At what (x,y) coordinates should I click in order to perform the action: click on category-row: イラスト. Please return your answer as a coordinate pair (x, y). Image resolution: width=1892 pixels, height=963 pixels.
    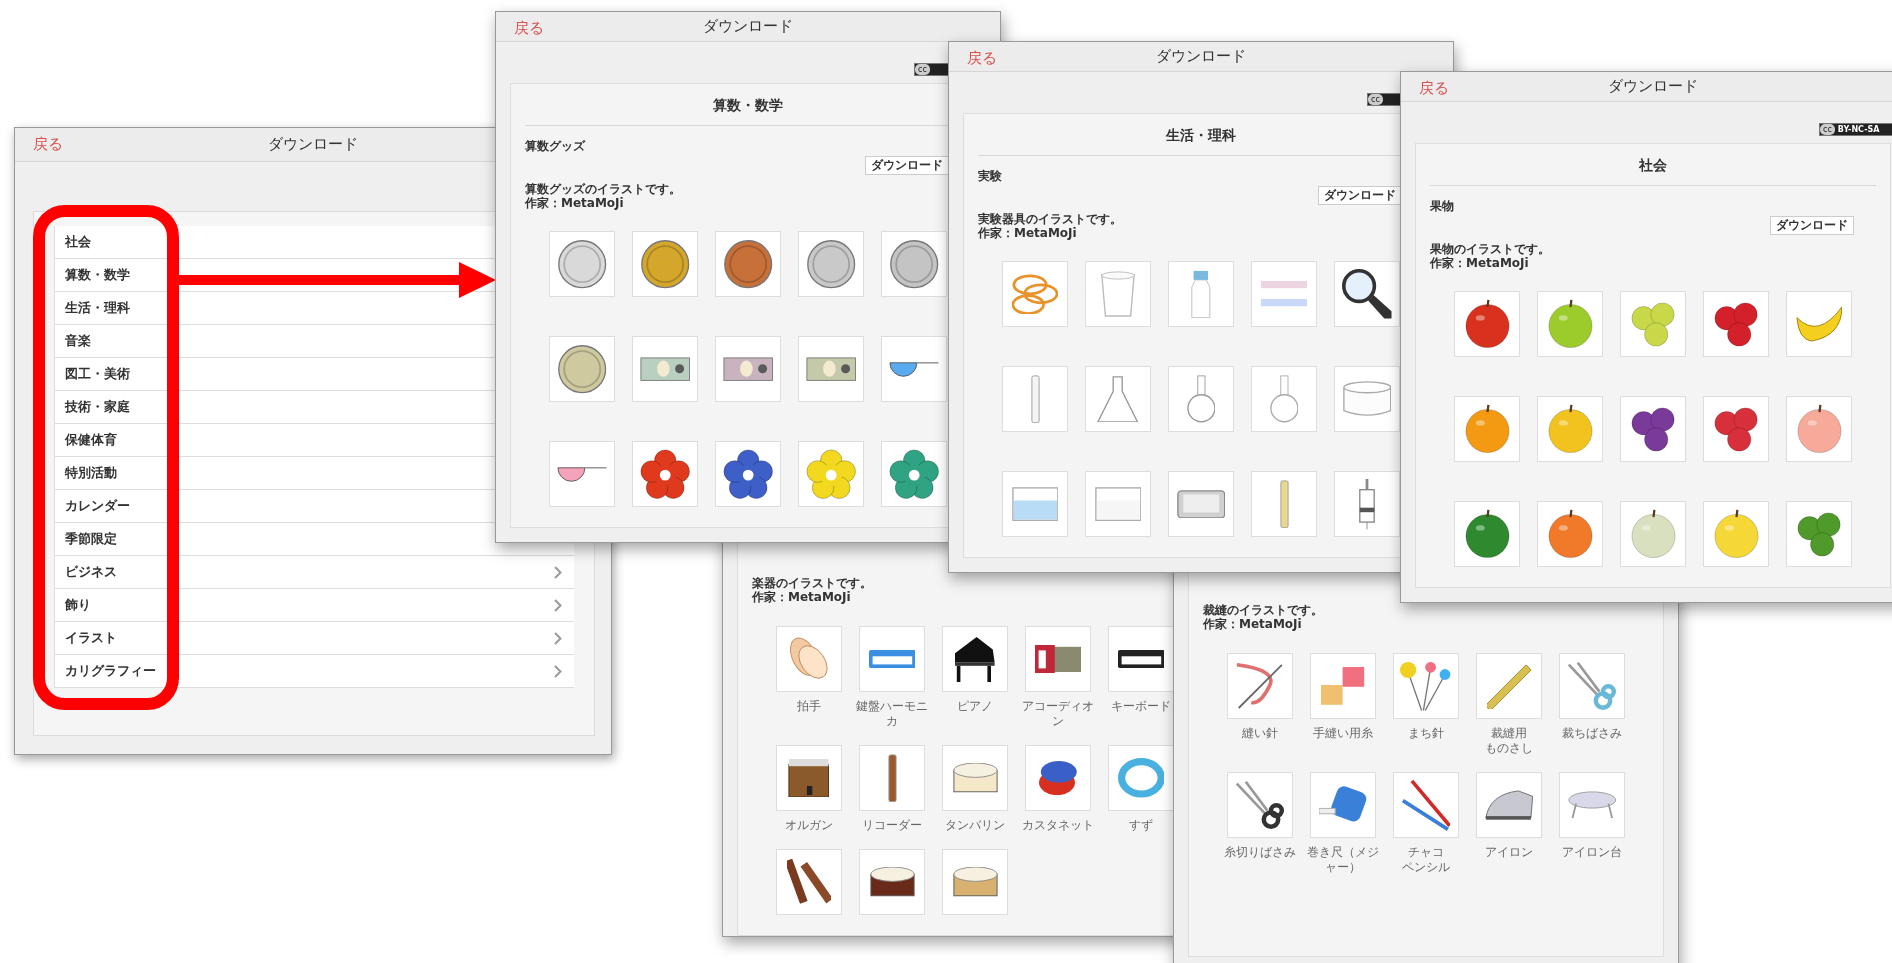
    Looking at the image, I should click on (314, 638).